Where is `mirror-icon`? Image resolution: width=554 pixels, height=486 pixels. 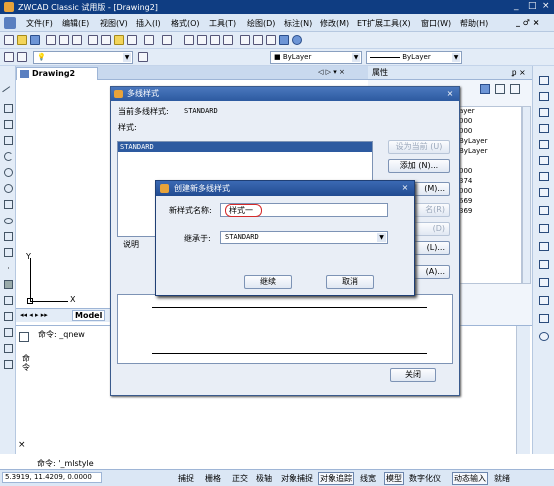
mirror-icon is located at coordinates (544, 112).